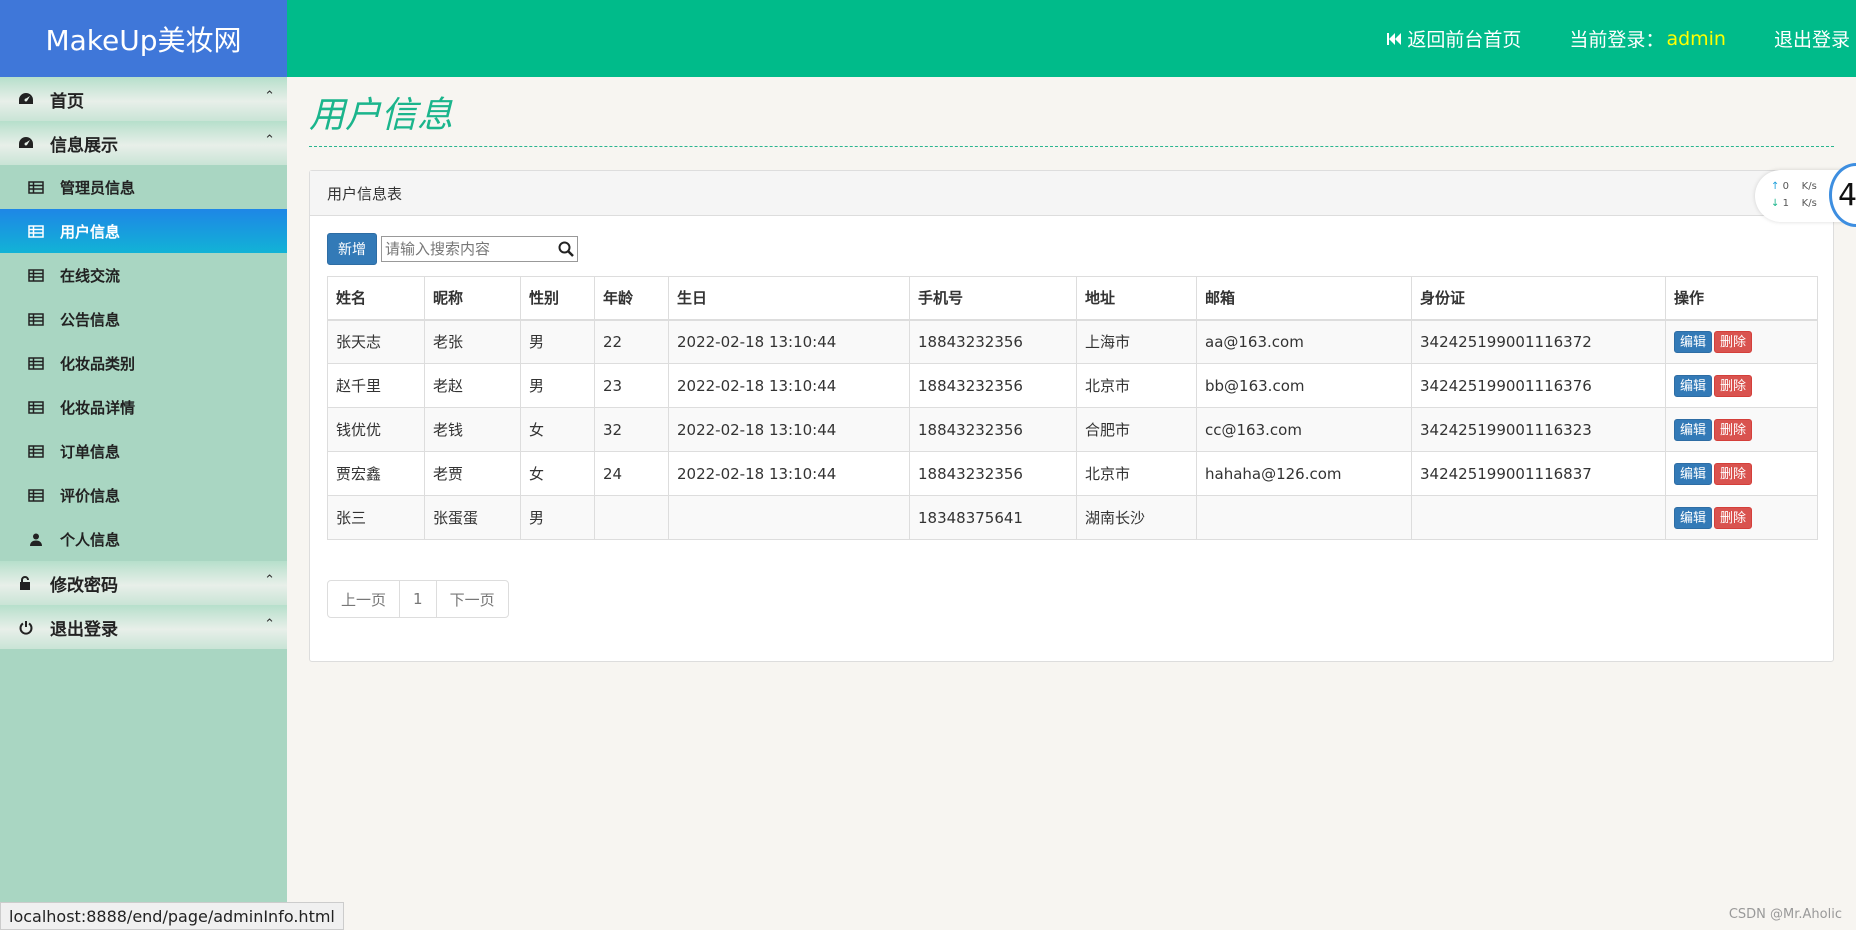  I want to click on add-button: 新增, so click(352, 249).